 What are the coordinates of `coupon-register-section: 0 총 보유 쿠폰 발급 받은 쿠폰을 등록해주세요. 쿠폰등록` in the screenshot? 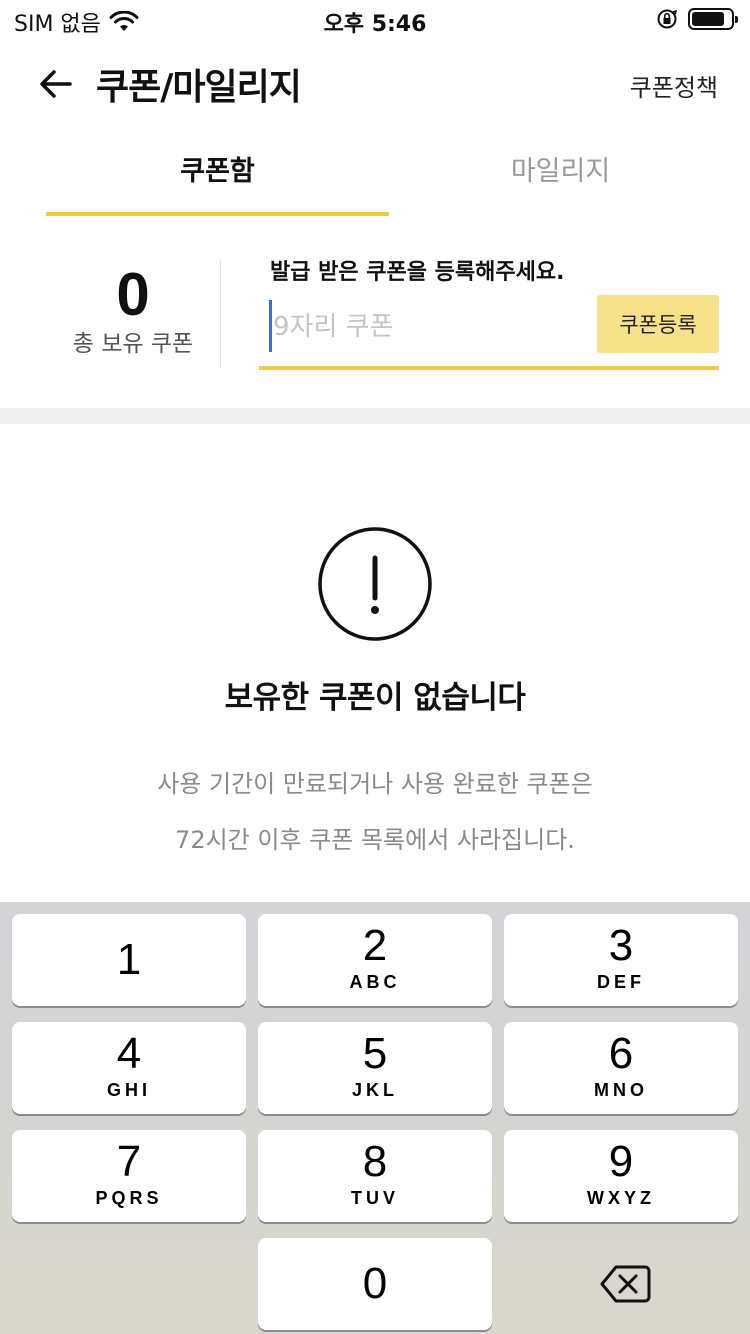 It's located at (375, 315).